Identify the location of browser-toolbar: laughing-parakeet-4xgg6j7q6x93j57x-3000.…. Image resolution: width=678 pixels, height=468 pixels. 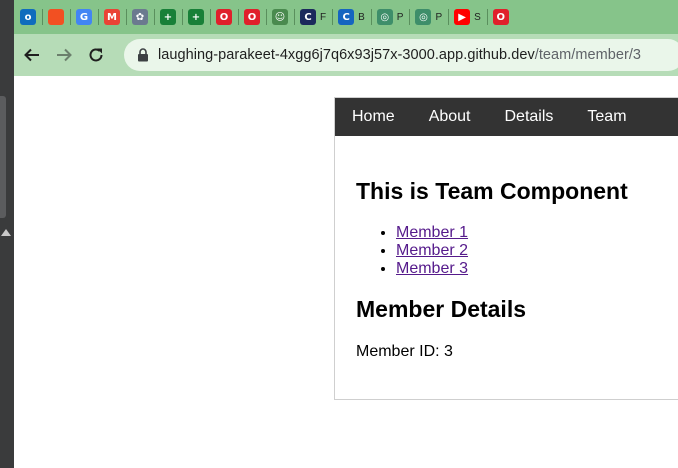
(346, 55).